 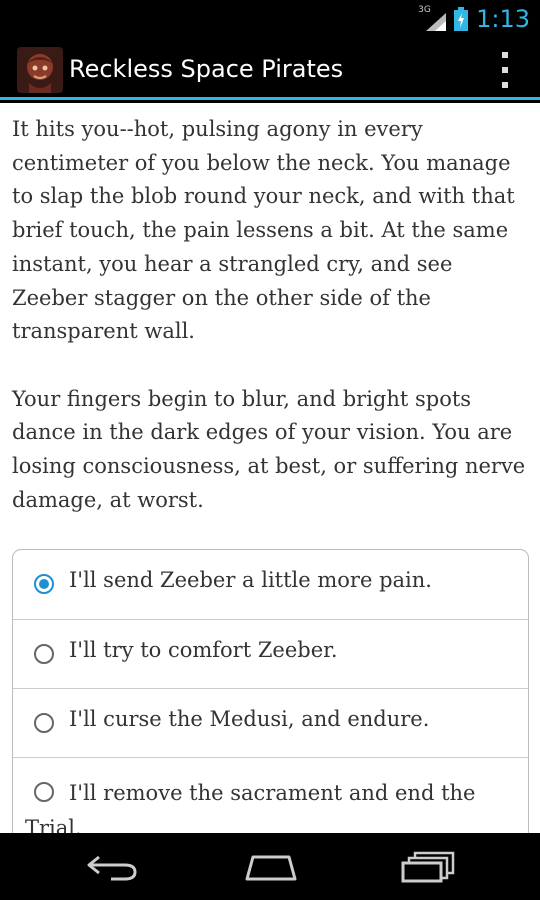 I want to click on action-bar: Reckless Space Pirates, so click(x=270, y=69).